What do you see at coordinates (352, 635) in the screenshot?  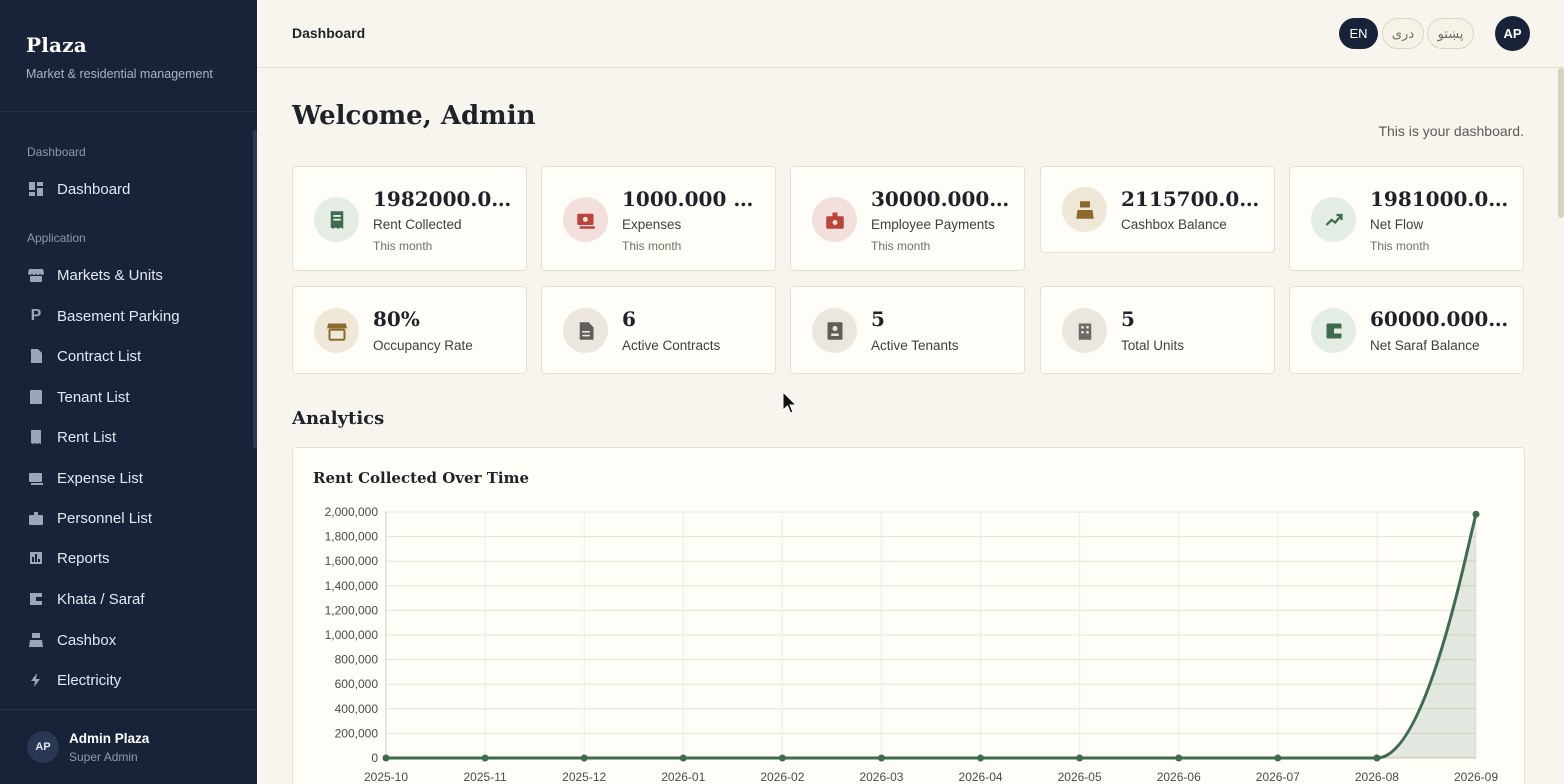 I see `y-tick-label: 1,000,000` at bounding box center [352, 635].